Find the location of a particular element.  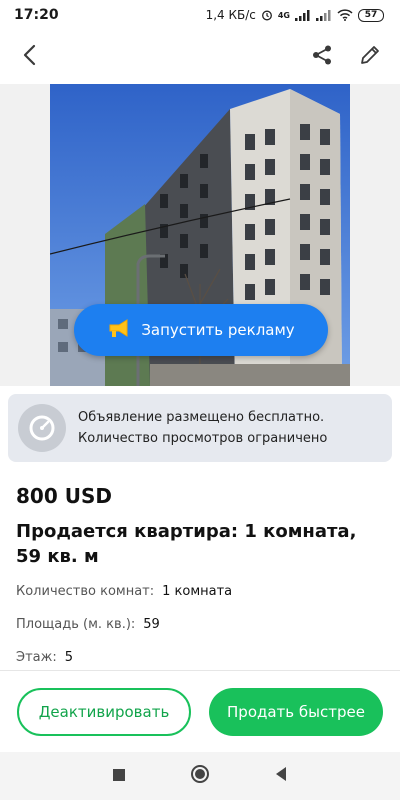

arrow-back-icon is located at coordinates (30, 57).